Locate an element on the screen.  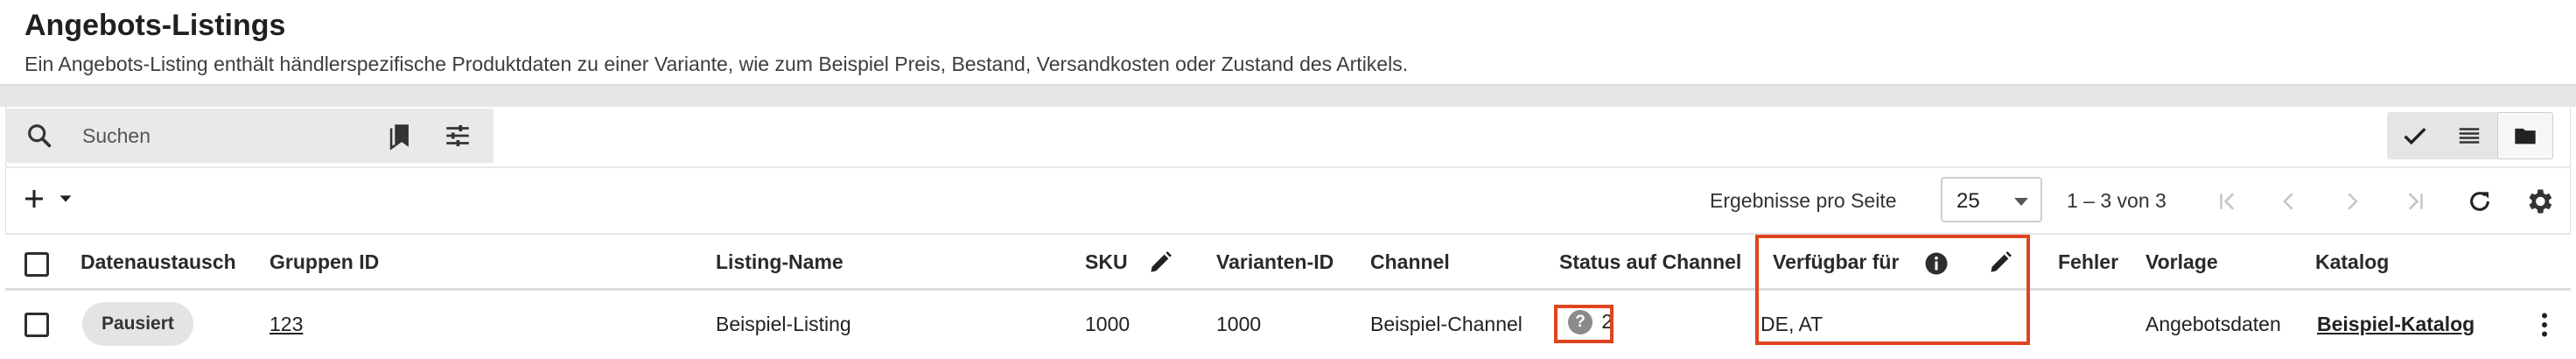
search-icon is located at coordinates (39, 136).